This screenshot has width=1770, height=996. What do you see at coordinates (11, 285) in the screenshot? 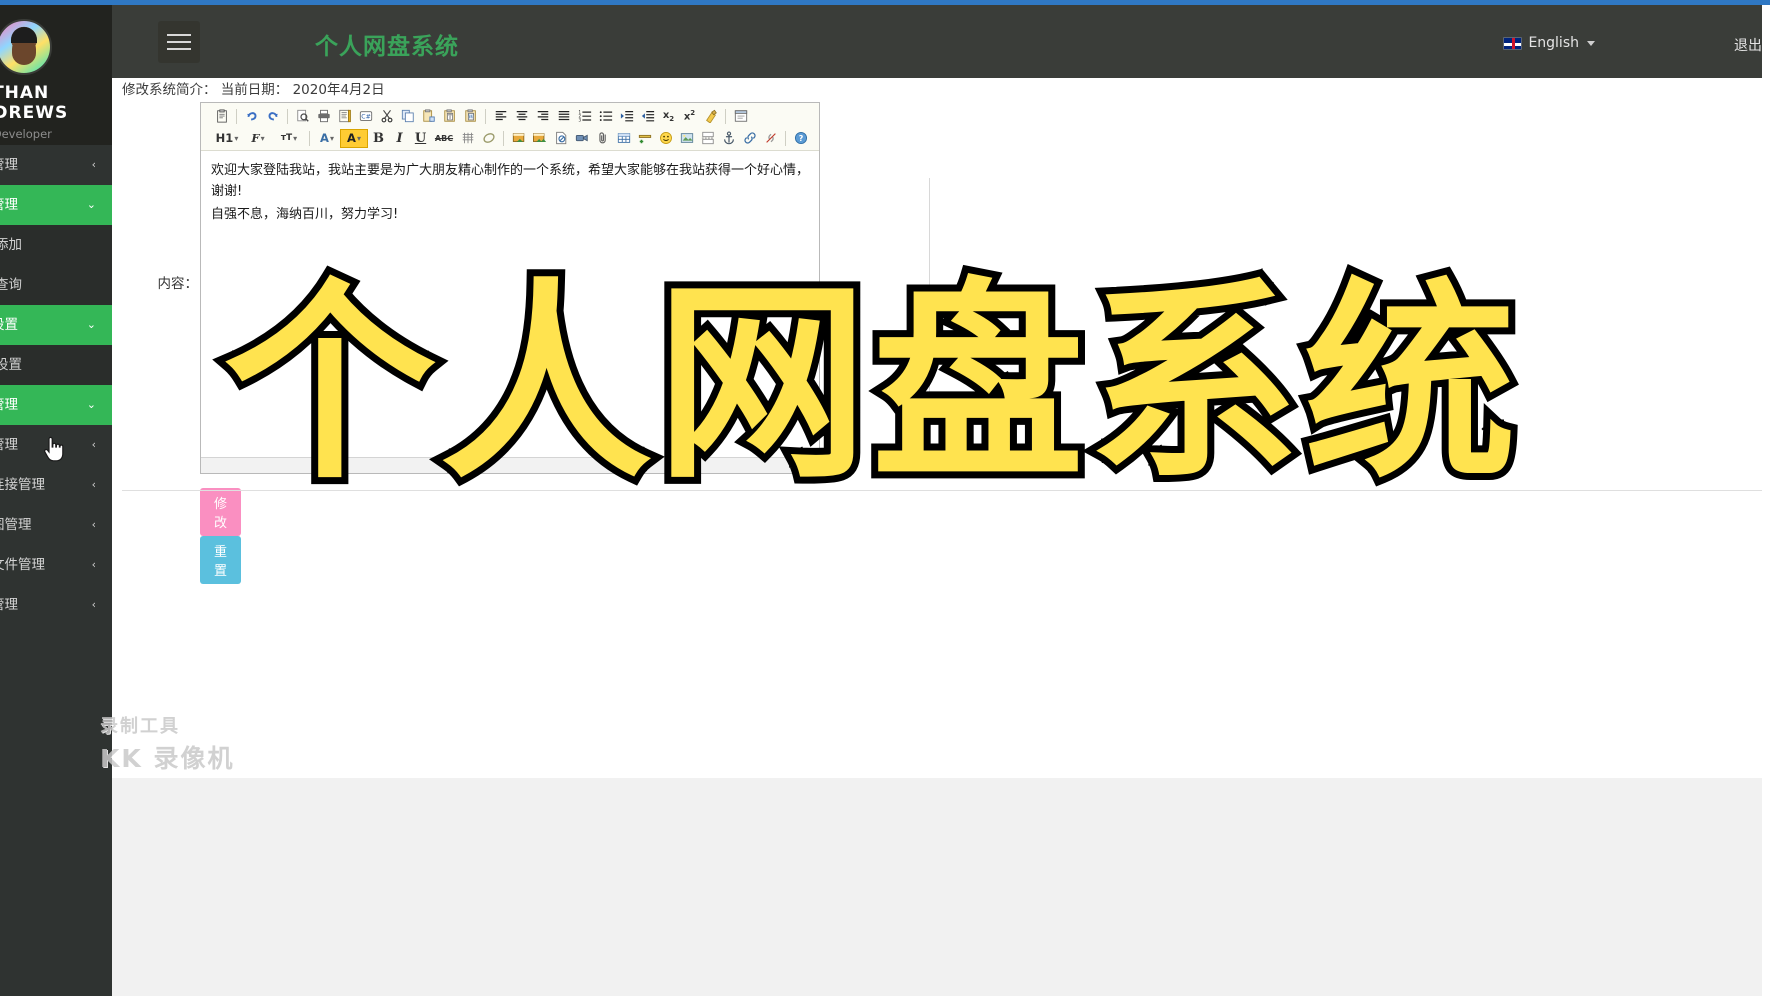
I see `sidebar-item-label: 信息查询` at bounding box center [11, 285].